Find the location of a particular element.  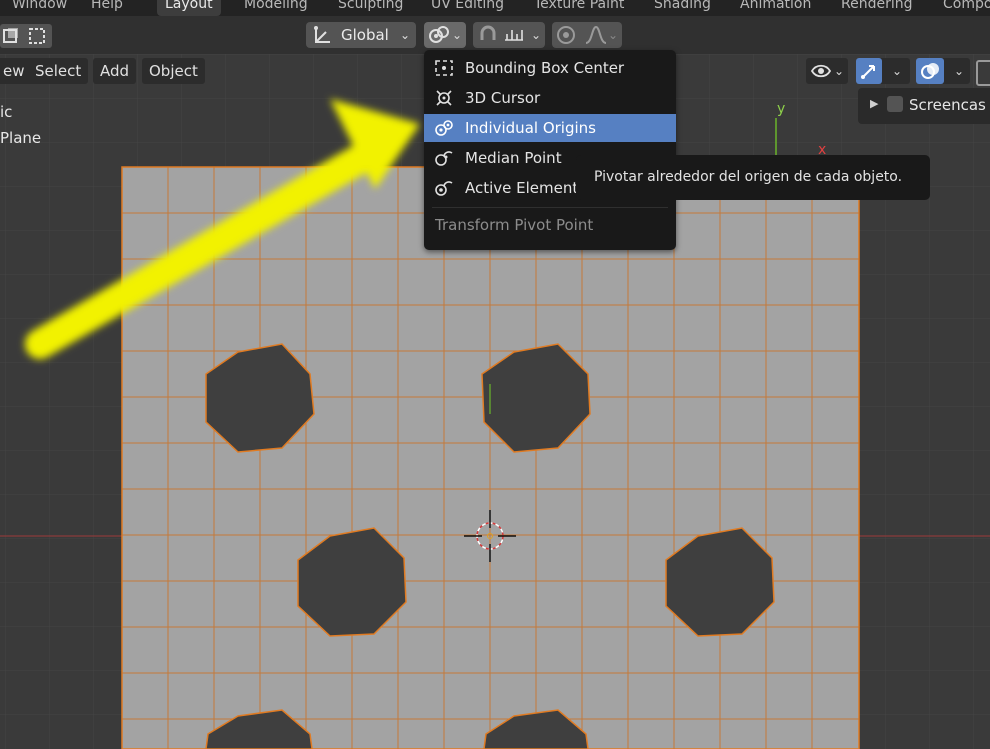

snap-magnet-icon is located at coordinates (488, 32).